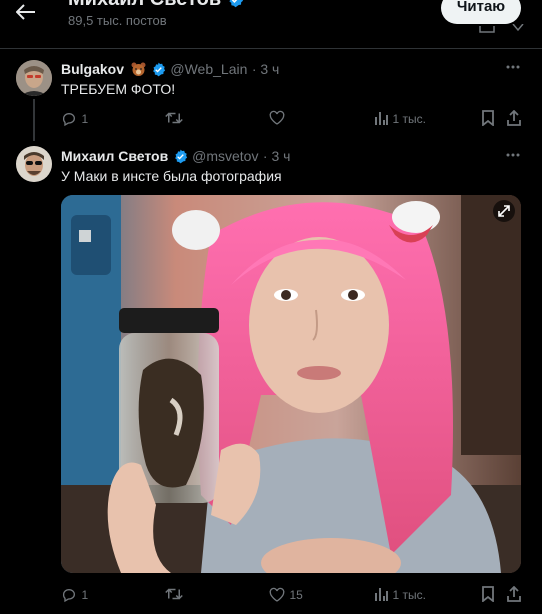 The image size is (542, 614). I want to click on back-button, so click(26, 12).